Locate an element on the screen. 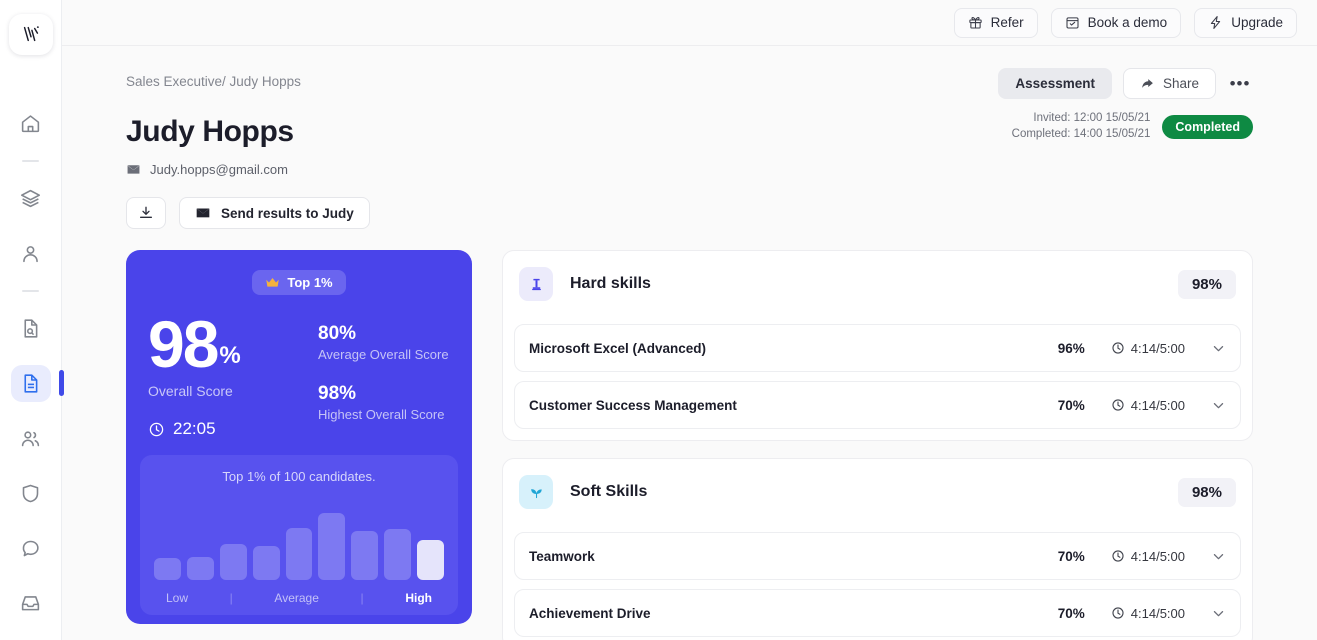 This screenshot has width=1317, height=640. lightning-icon is located at coordinates (1215, 22).